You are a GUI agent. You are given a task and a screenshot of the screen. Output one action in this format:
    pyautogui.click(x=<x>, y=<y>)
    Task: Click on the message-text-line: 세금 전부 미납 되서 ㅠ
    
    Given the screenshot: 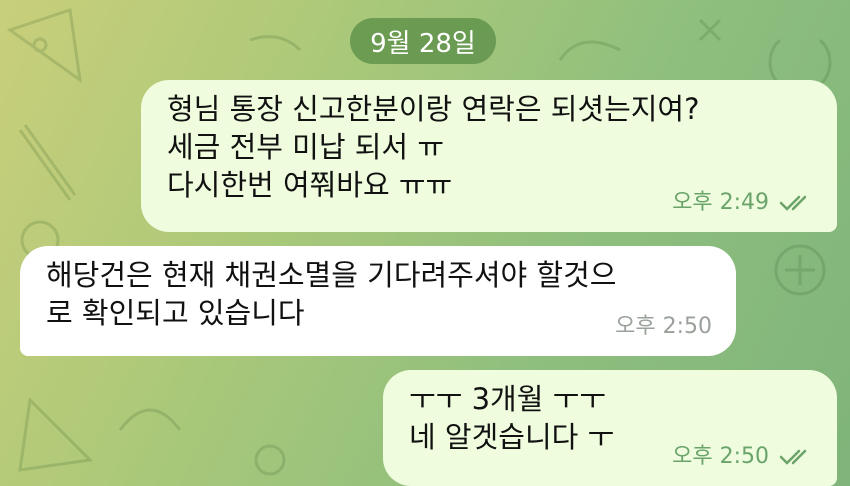 What is the action you would take?
    pyautogui.click(x=305, y=147)
    